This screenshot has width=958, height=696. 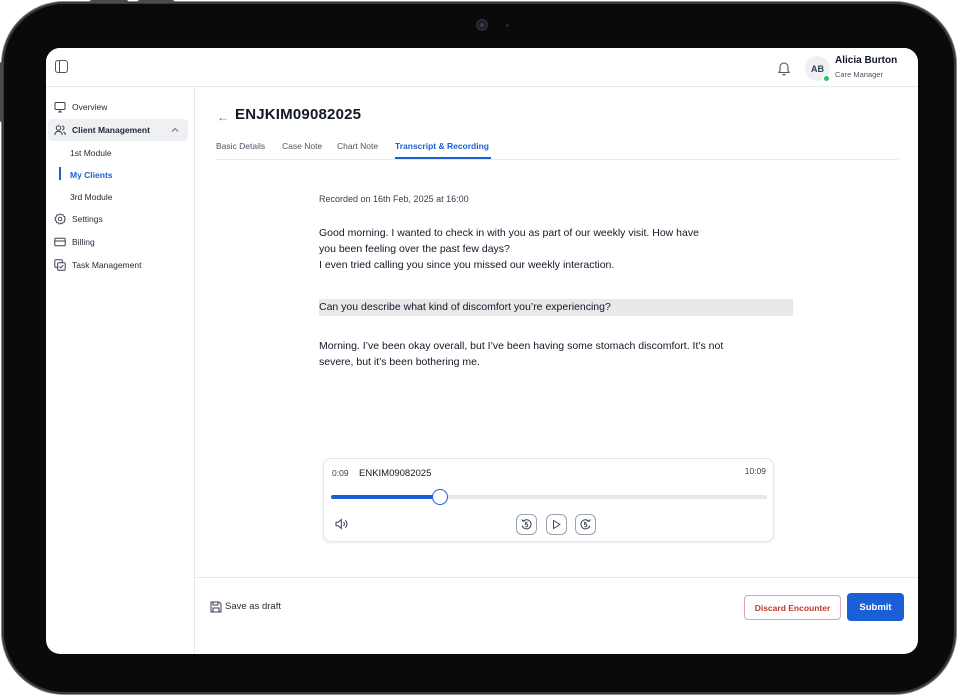 What do you see at coordinates (223, 117) in the screenshot?
I see `back-arrow-icon: ←` at bounding box center [223, 117].